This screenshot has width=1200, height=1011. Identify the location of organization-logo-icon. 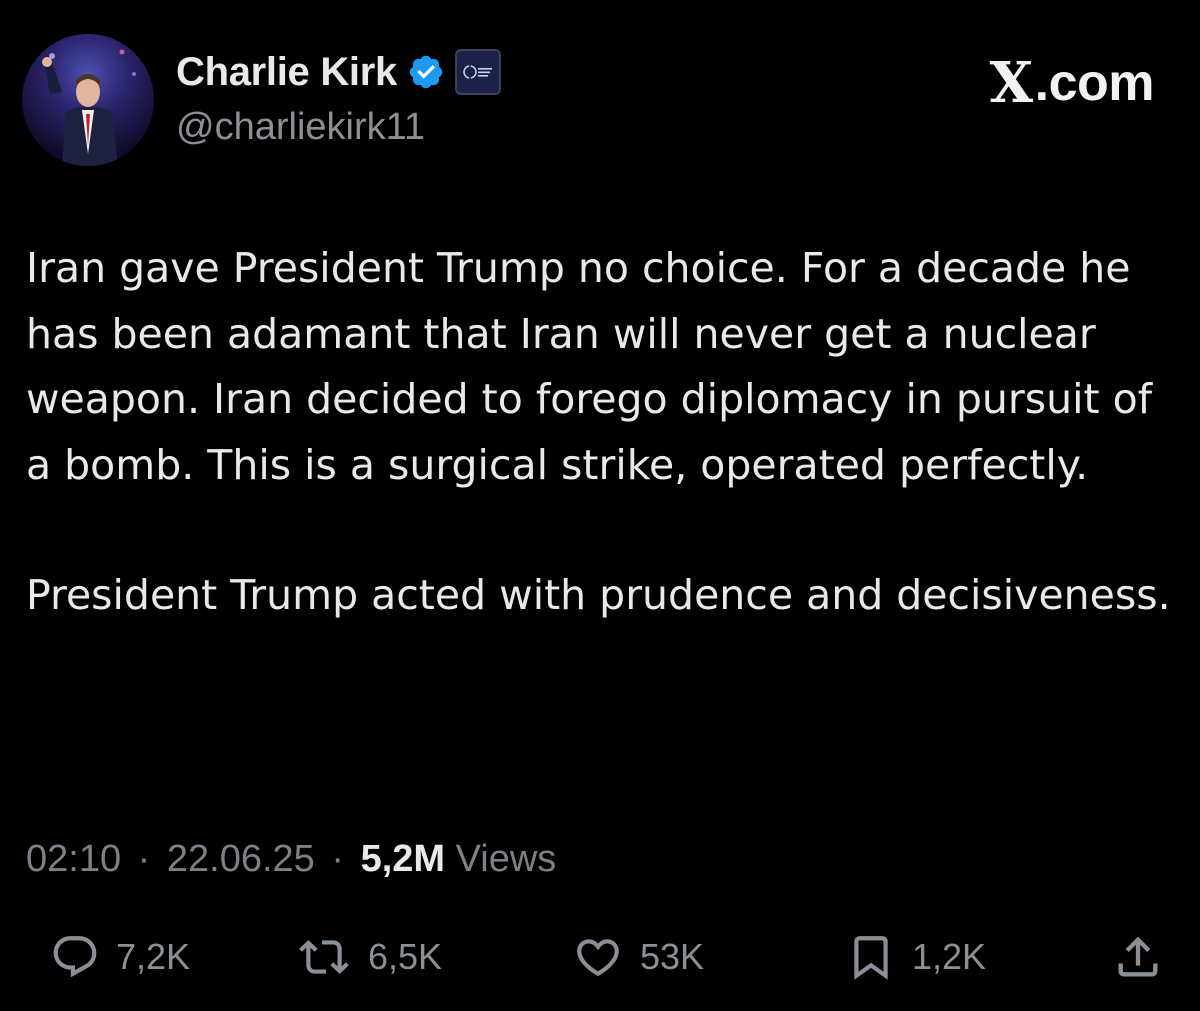
(477, 72).